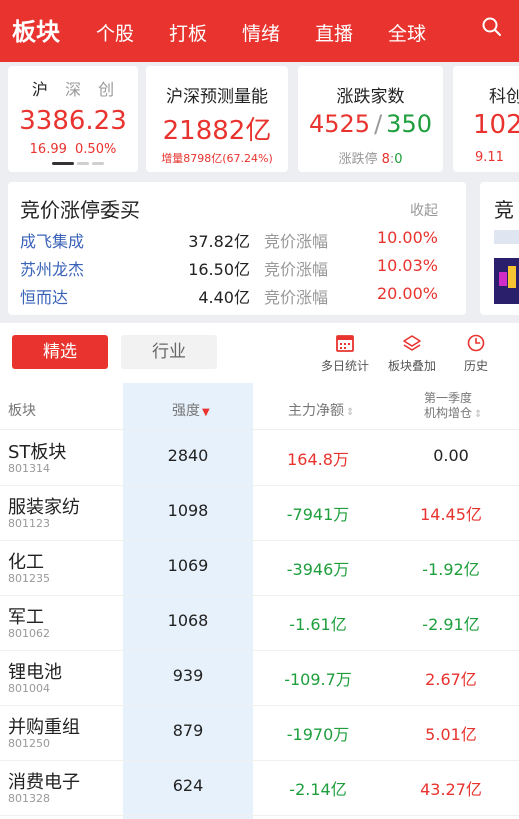  Describe the element at coordinates (29, 798) in the screenshot. I see `sector-code: 801328` at that location.